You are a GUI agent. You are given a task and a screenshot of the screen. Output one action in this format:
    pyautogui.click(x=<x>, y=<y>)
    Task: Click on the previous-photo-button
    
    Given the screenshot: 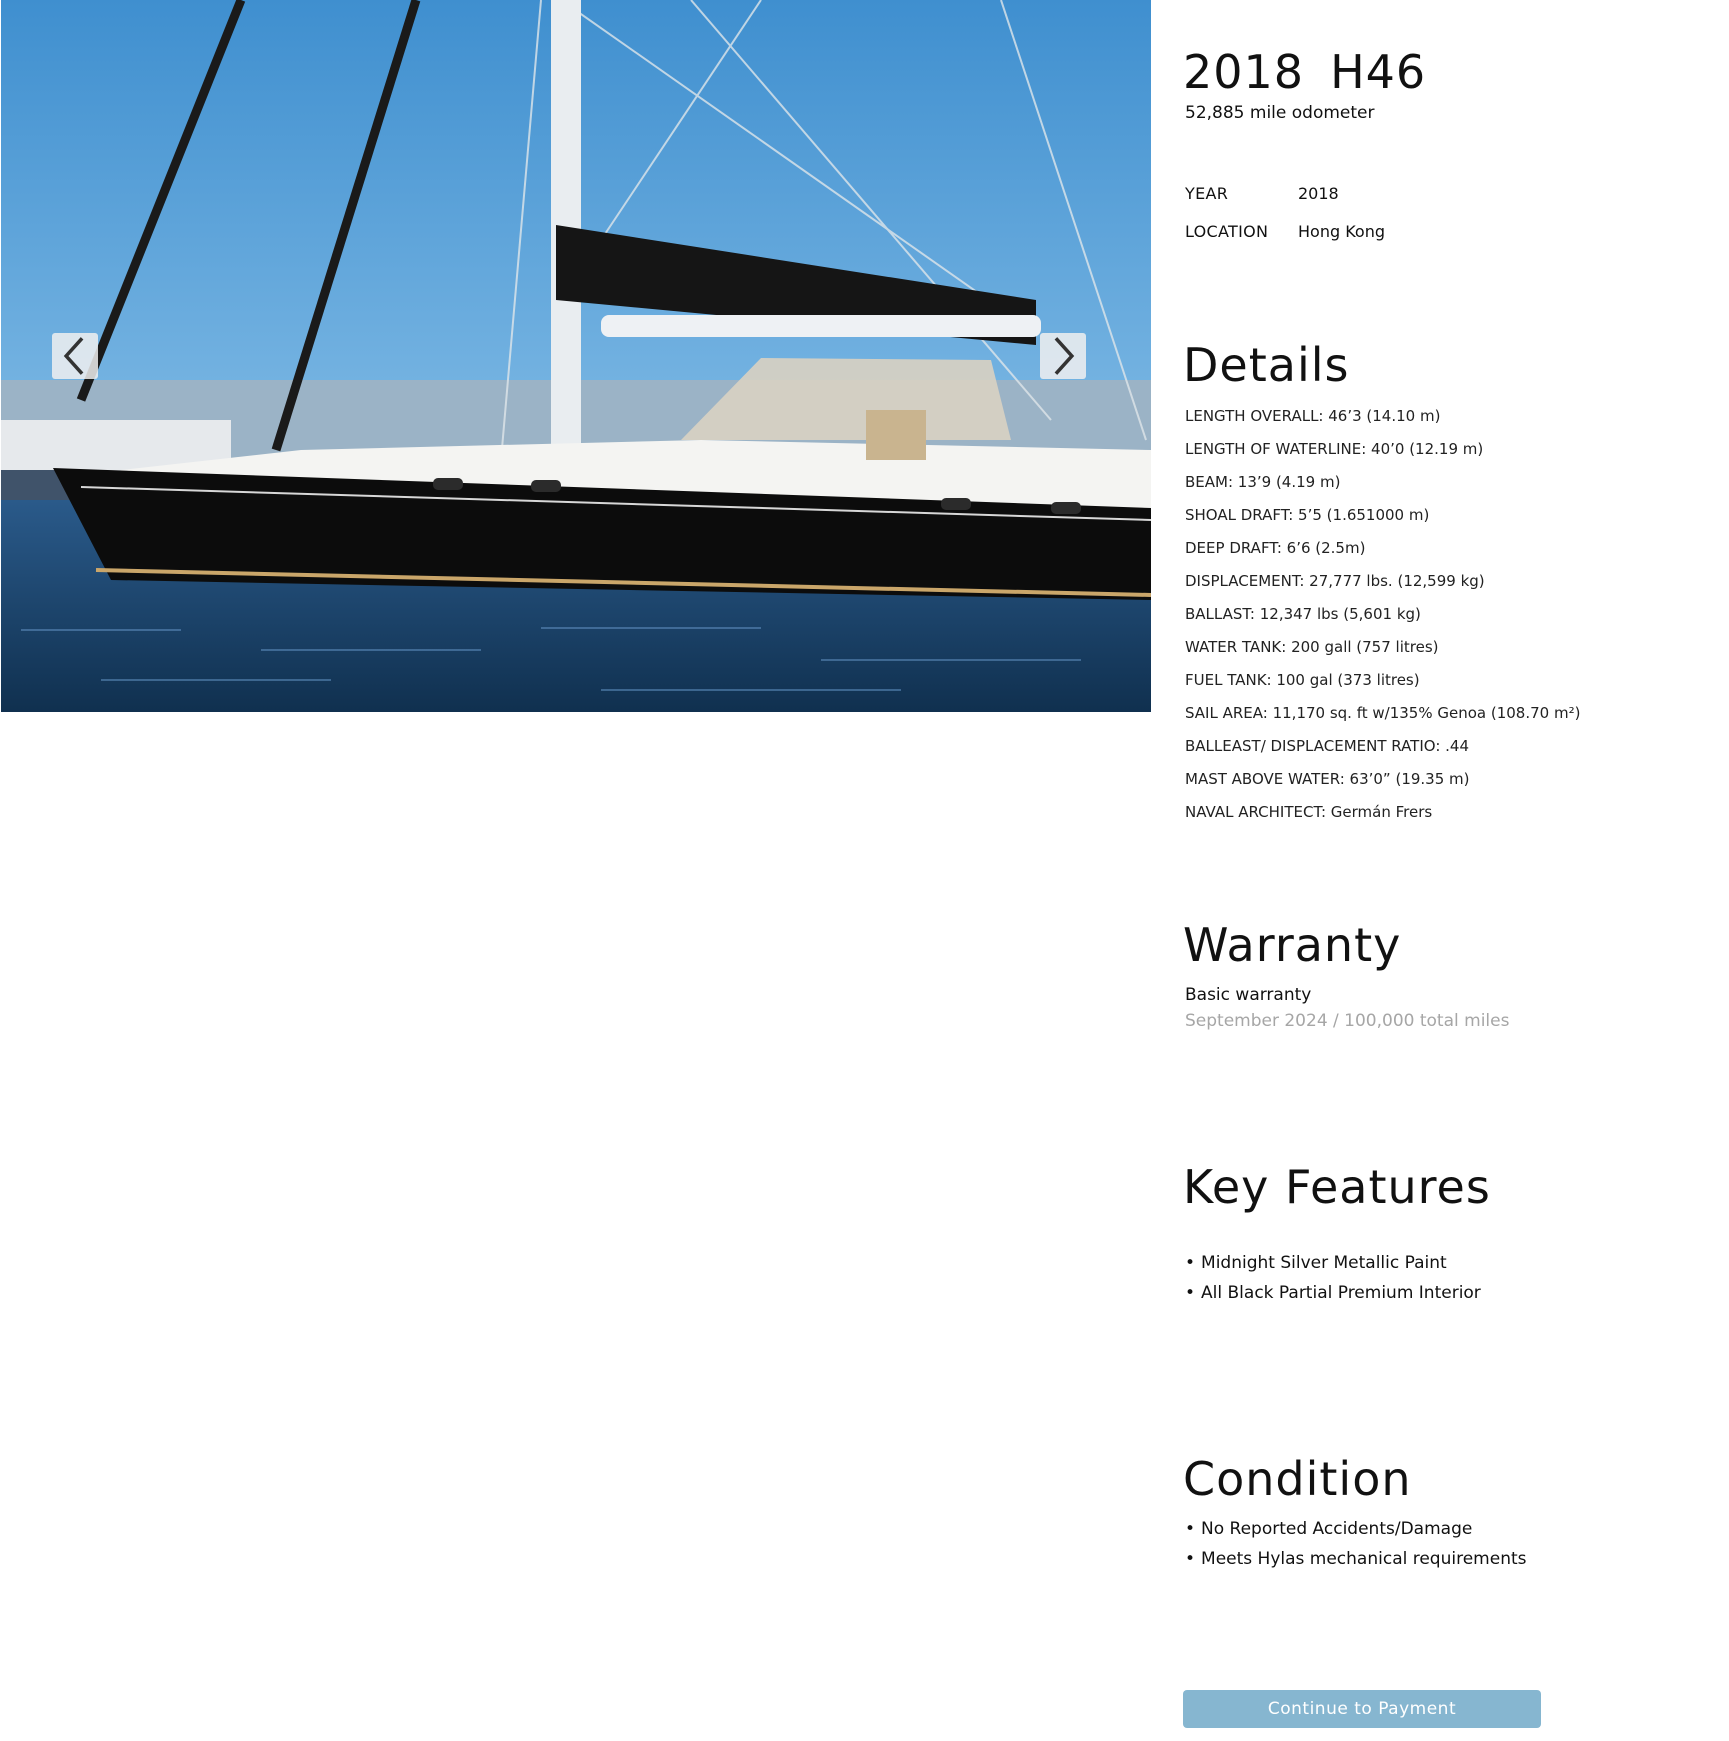 What is the action you would take?
    pyautogui.click(x=75, y=356)
    